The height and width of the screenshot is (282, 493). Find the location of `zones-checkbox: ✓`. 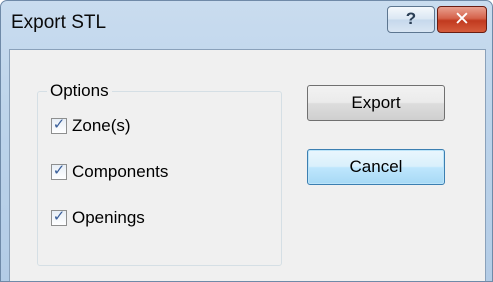

zones-checkbox: ✓ is located at coordinates (59, 125).